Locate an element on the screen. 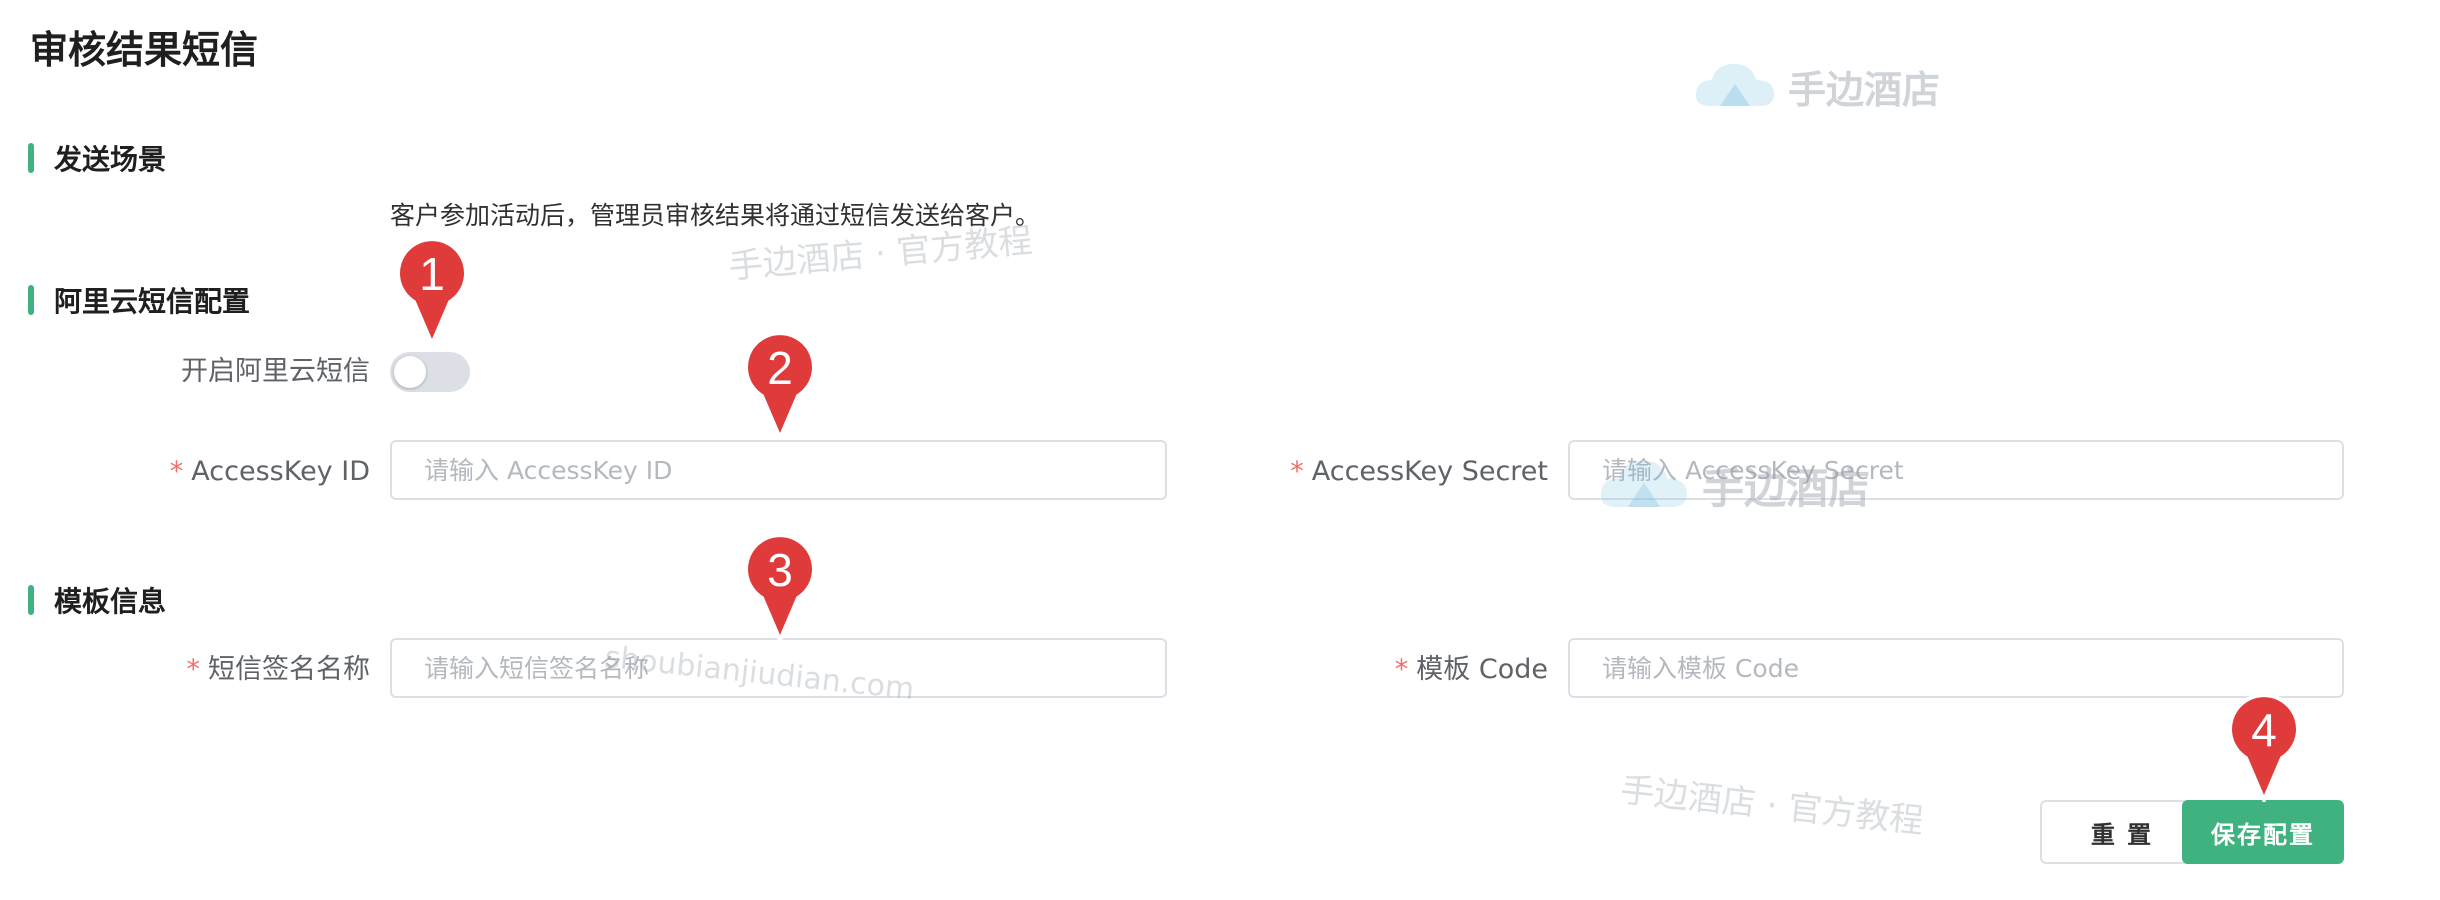 This screenshot has width=2440, height=900. access-key-id-label: * AccessKey ID is located at coordinates (200, 472).